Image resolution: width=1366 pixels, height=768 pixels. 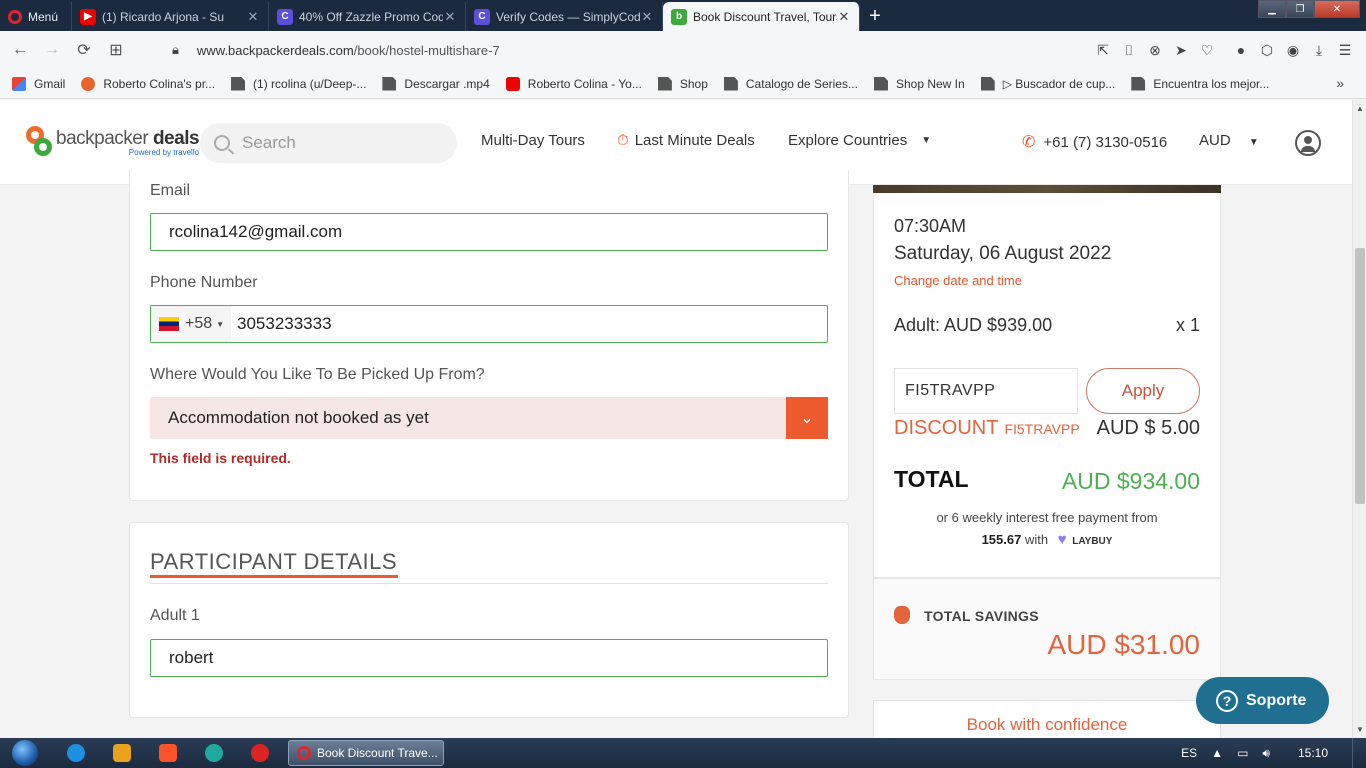 I want to click on tray-arrow-icon: ▲, so click(x=1217, y=753).